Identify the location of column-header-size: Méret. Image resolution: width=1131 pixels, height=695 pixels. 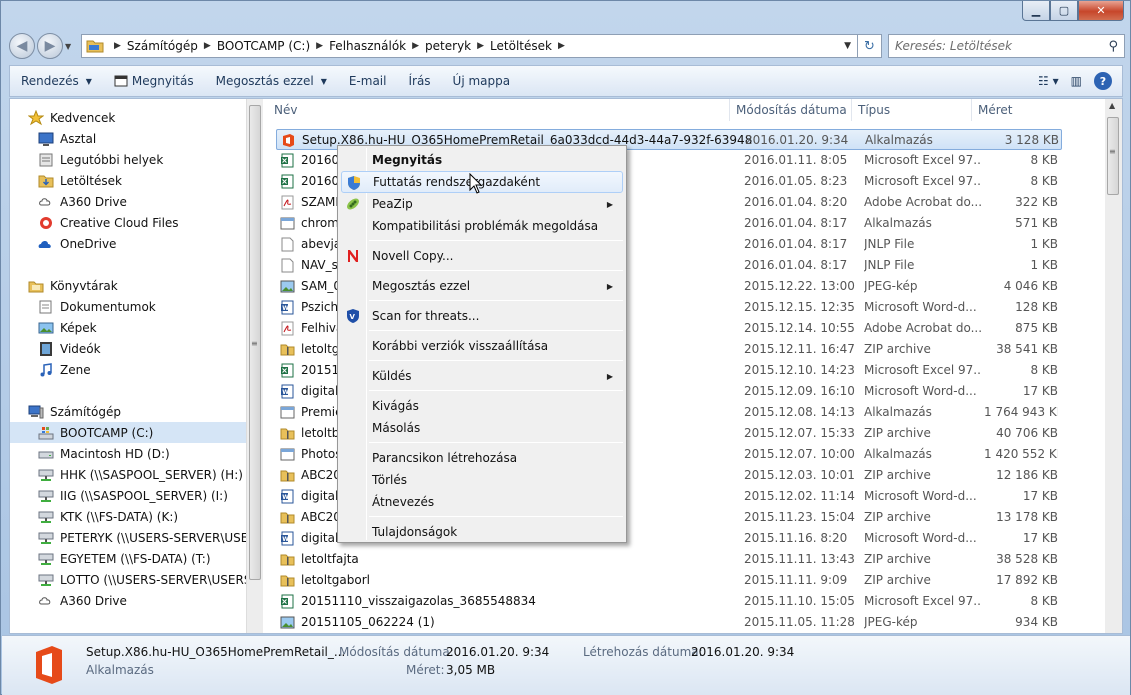
(1027, 110).